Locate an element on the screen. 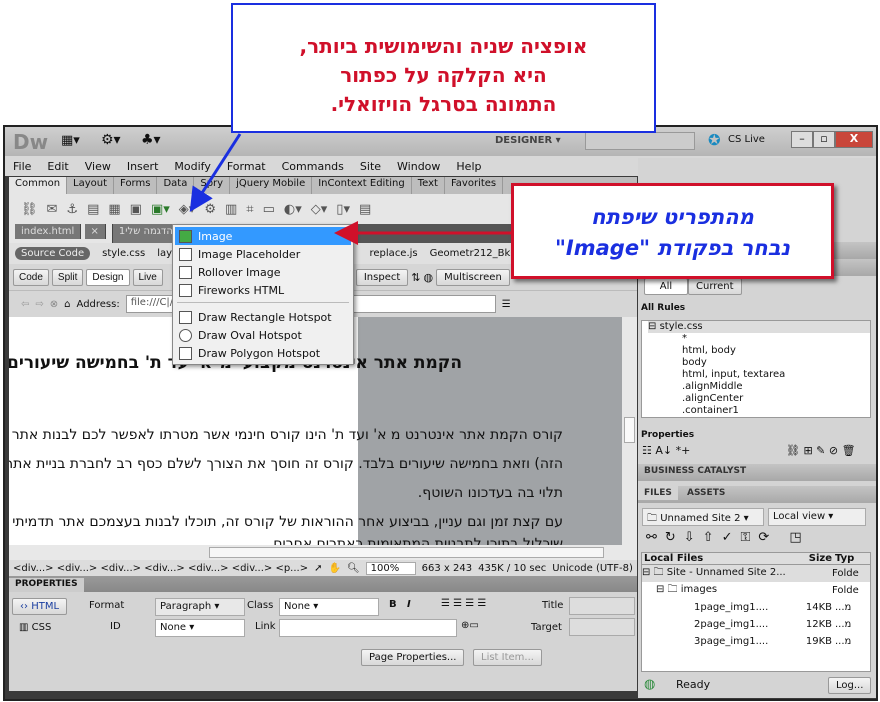 Image resolution: width=880 pixels, height=702 pixels. annotation-arrows is located at coordinates (350, 189).